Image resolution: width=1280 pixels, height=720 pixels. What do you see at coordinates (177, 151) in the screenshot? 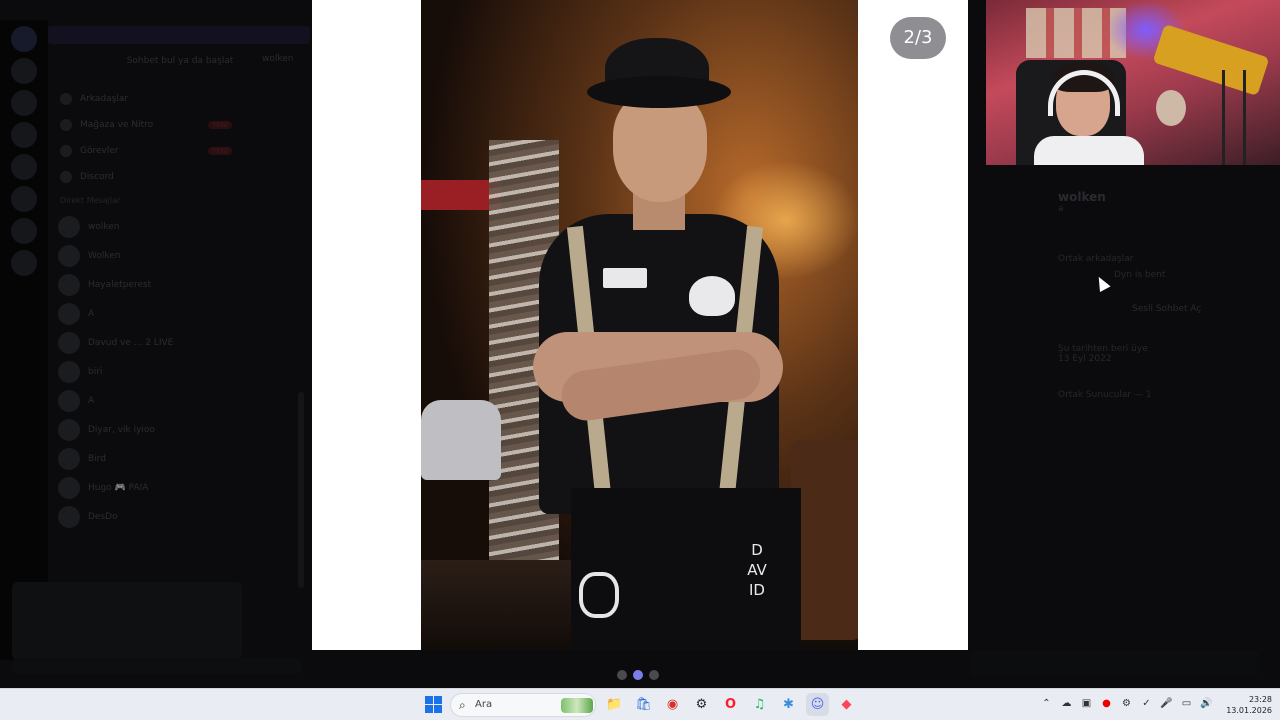
I see `sidebar-item-quests: Görevler YENİ` at bounding box center [177, 151].